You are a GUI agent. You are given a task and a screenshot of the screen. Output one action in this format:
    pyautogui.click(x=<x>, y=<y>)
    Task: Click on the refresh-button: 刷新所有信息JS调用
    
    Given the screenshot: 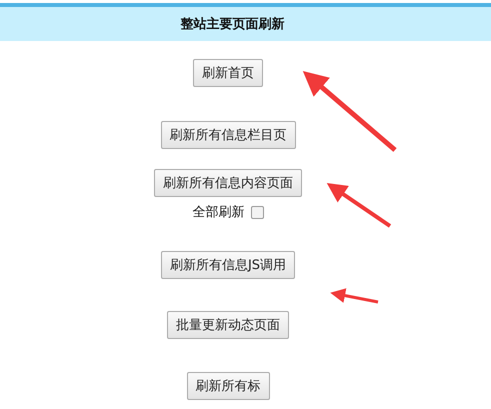 What is the action you would take?
    pyautogui.click(x=228, y=265)
    